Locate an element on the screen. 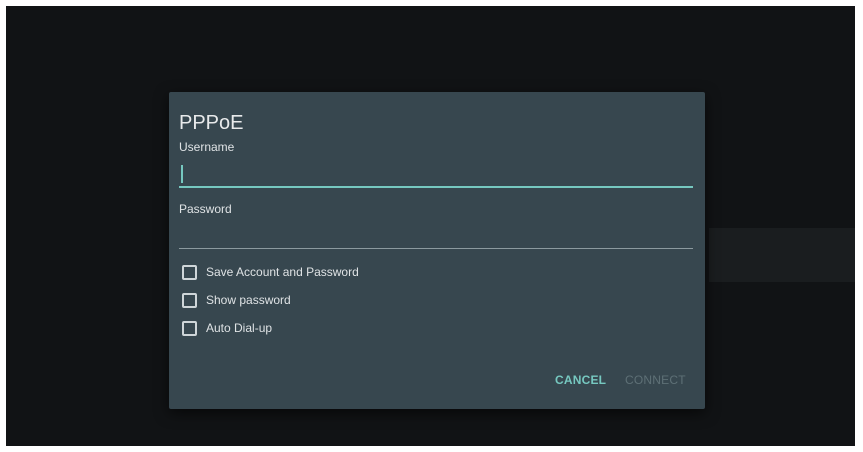 The height and width of the screenshot is (452, 863). connect-button: CONNECT is located at coordinates (655, 380).